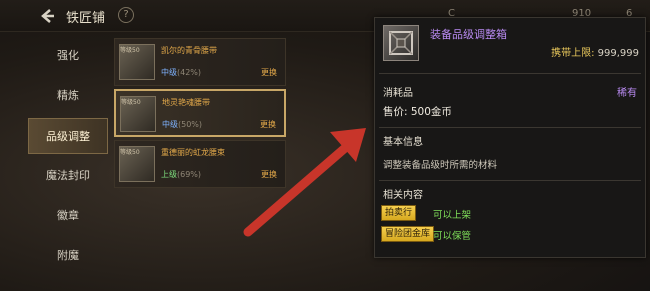 Image resolution: width=650 pixels, height=291 pixels. Describe the element at coordinates (399, 213) in the screenshot. I see `auction-house-tag: 拍卖行` at that location.